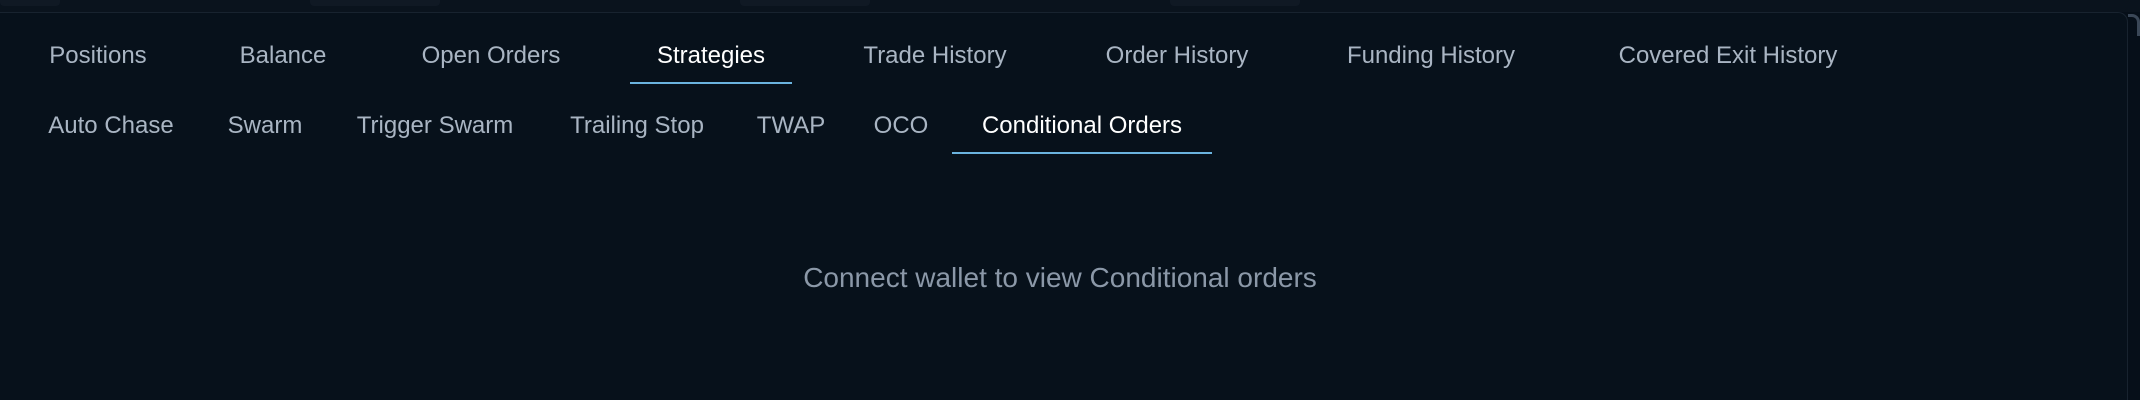 This screenshot has height=400, width=2140. Describe the element at coordinates (637, 126) in the screenshot. I see `tab-trailing-stop: Trailing Stop` at that location.